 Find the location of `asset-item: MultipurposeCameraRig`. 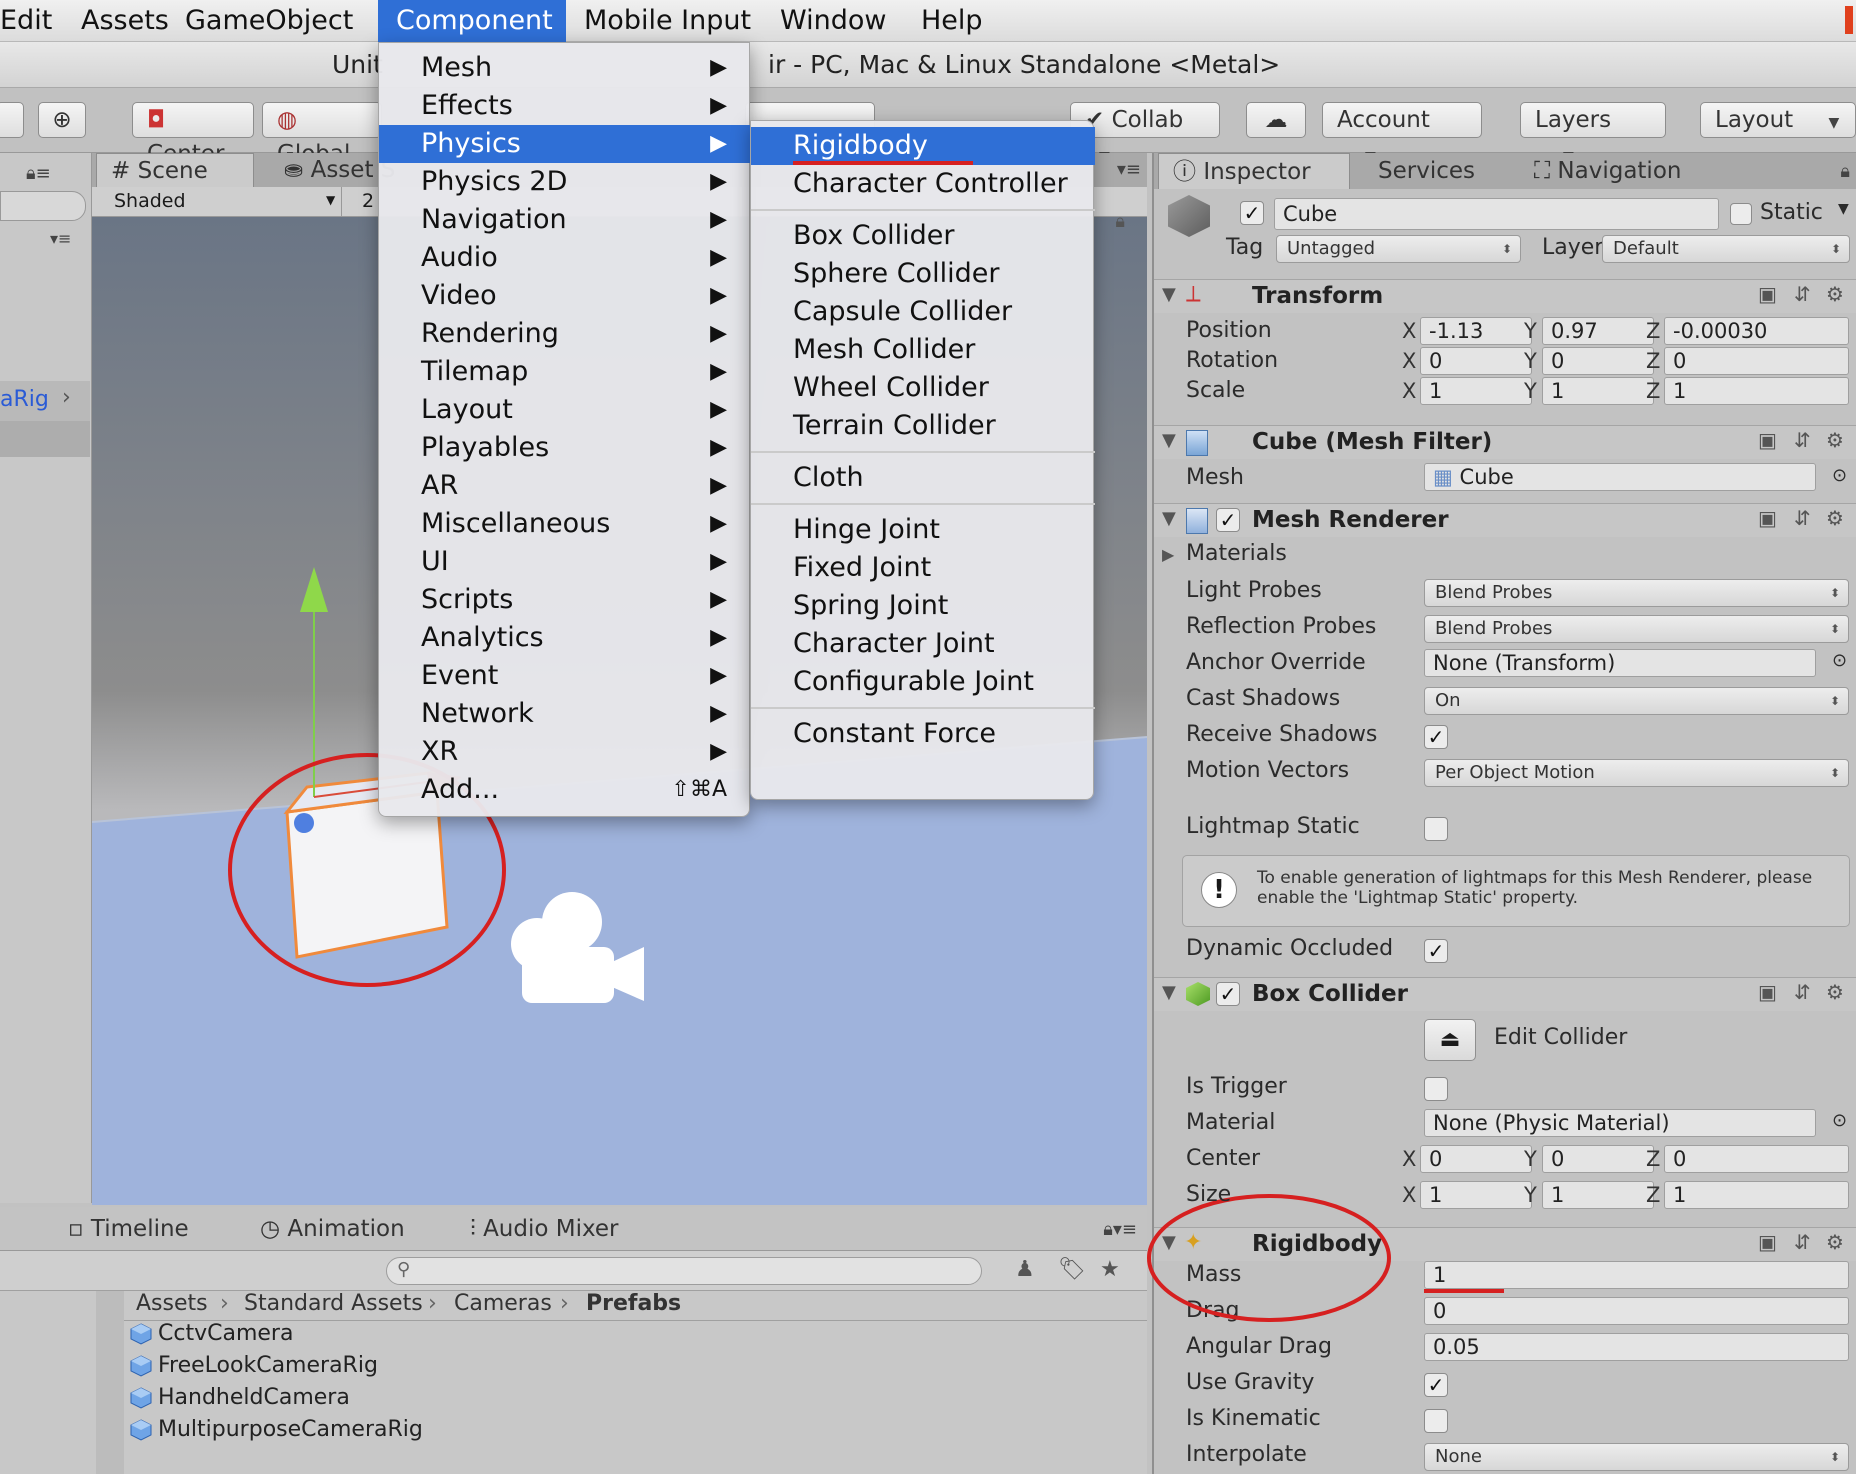

asset-item: MultipurposeCameraRig is located at coordinates (276, 1429).